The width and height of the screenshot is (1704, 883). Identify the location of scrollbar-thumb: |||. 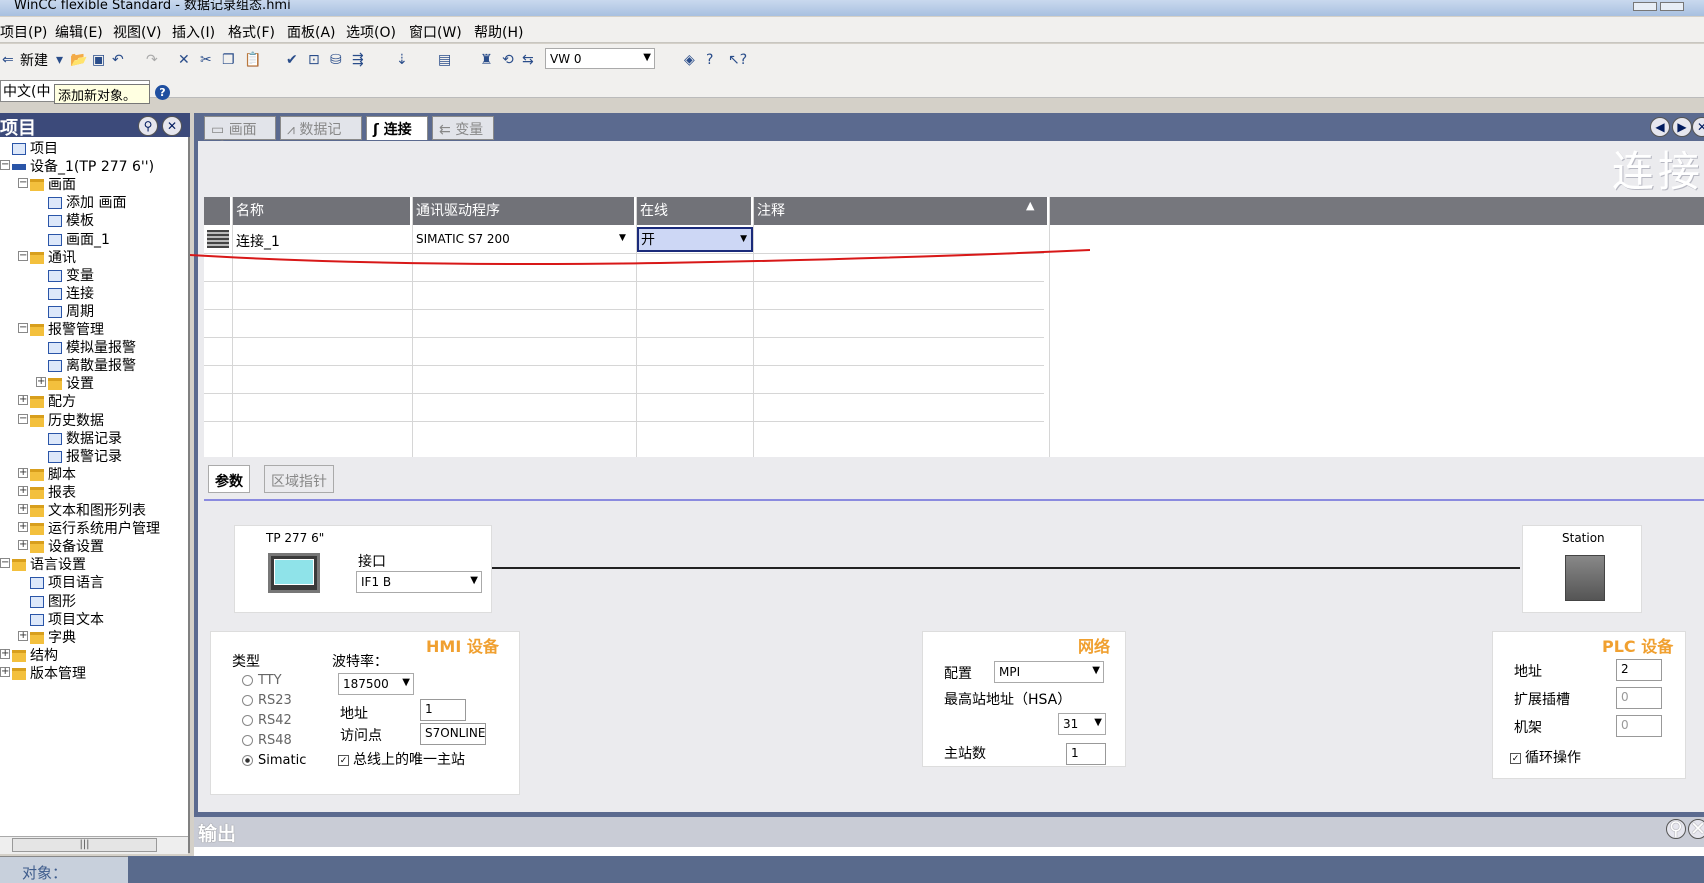
(84, 845).